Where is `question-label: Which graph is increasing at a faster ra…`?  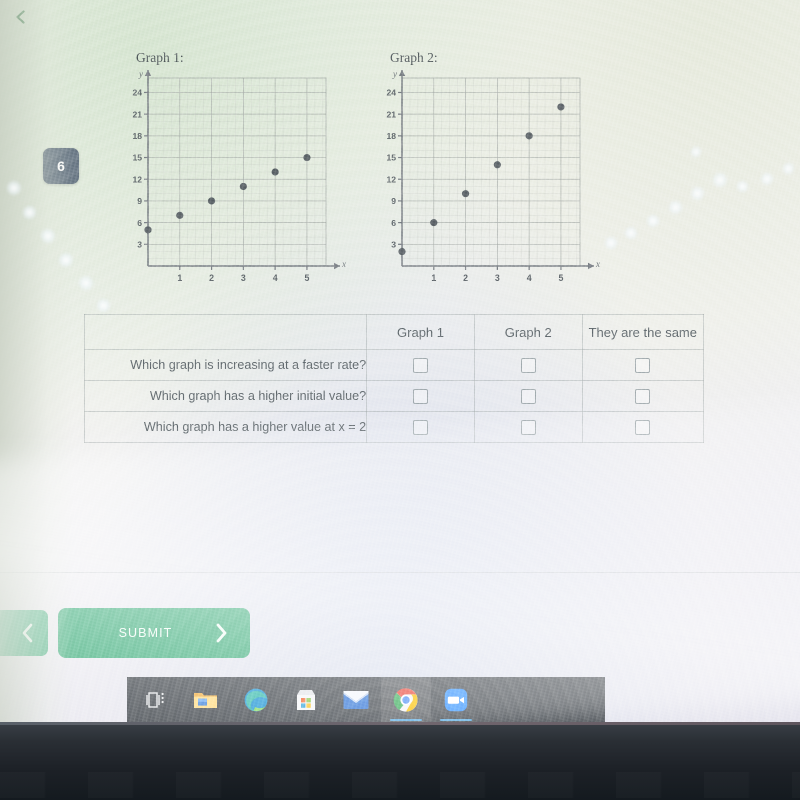 question-label: Which graph is increasing at a faster ra… is located at coordinates (225, 365).